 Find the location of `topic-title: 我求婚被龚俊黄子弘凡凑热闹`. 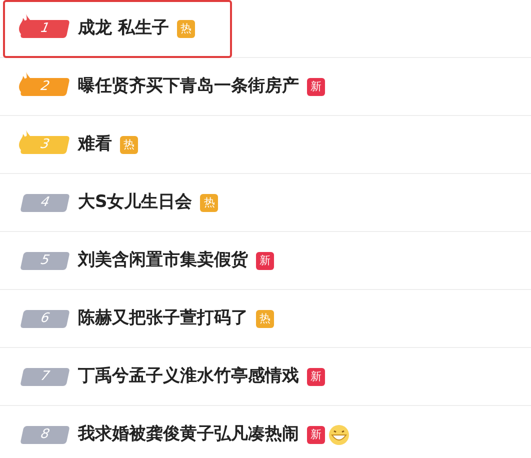

topic-title: 我求婚被龚俊黄子弘凡凑热闹 is located at coordinates (188, 435).